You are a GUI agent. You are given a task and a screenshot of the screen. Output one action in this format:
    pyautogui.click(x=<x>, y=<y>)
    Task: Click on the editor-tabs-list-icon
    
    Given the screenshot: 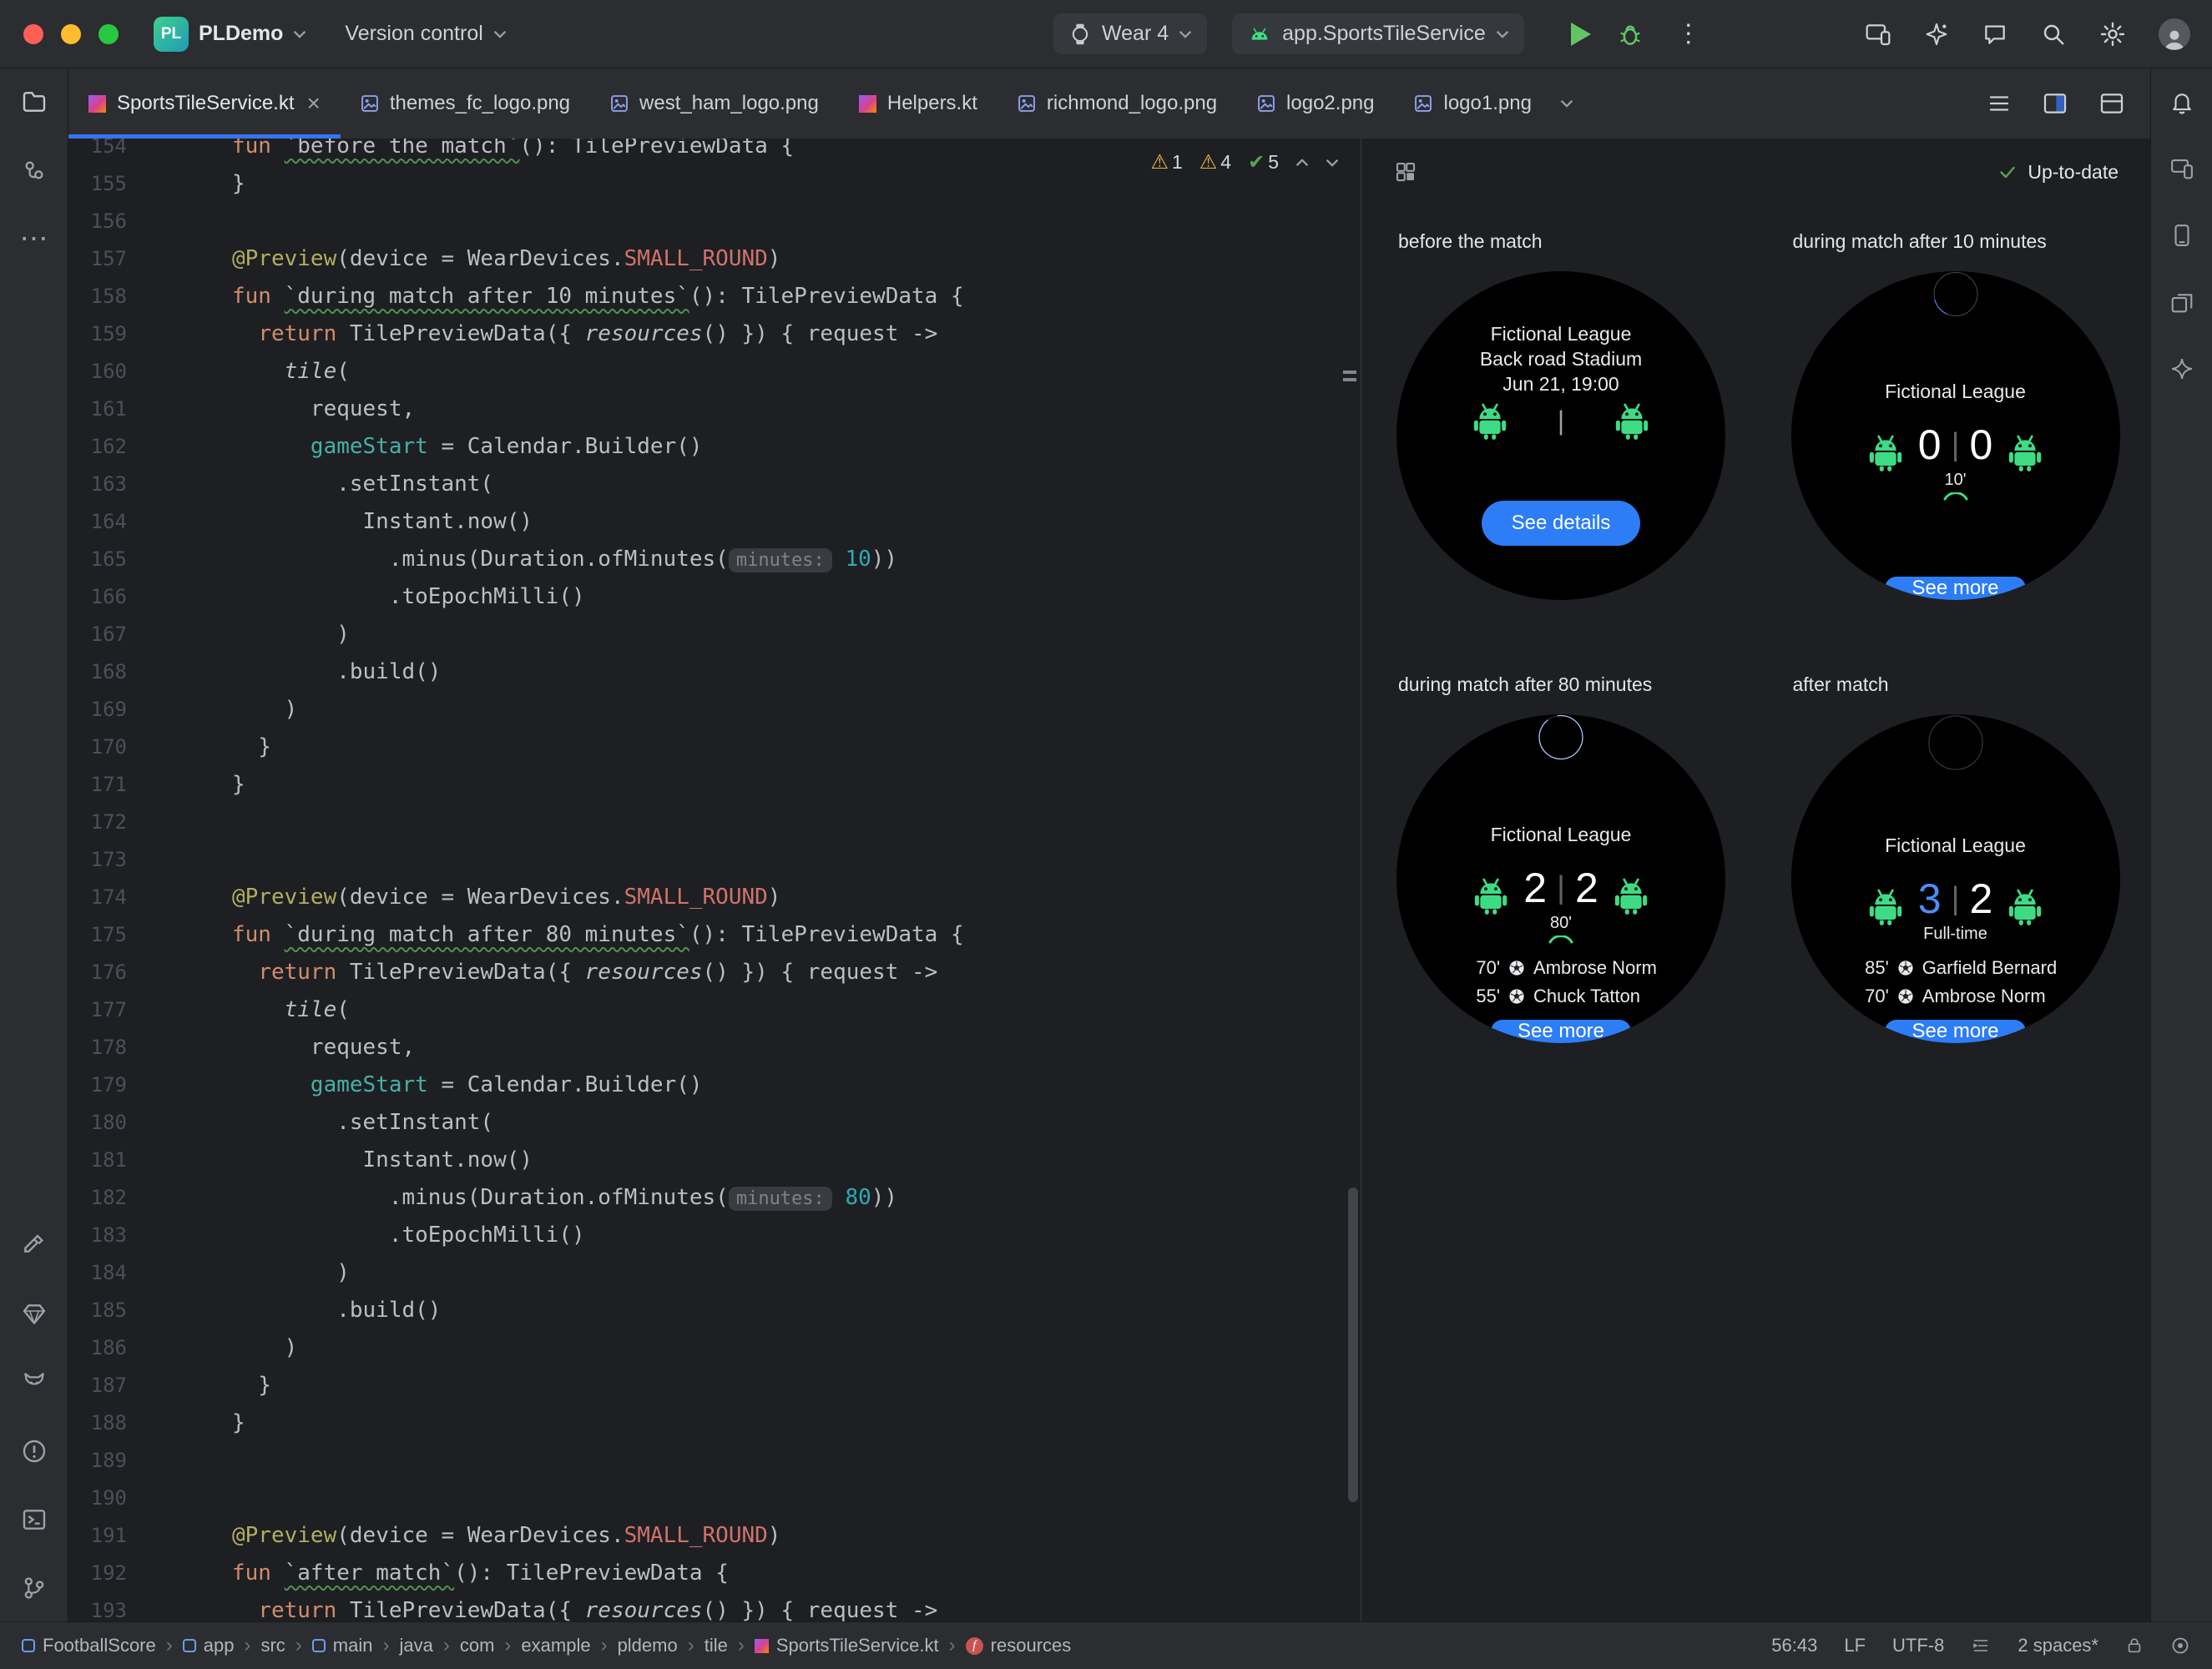 What is the action you would take?
    pyautogui.click(x=2000, y=104)
    